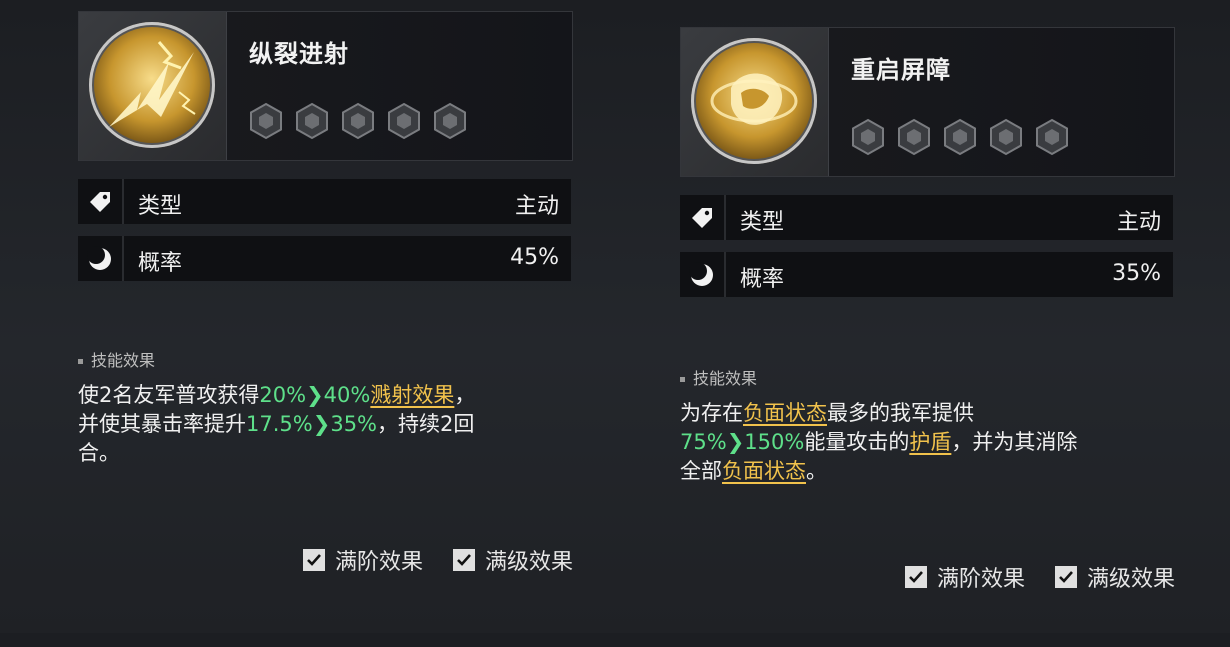  I want to click on skill-header: 纵裂进射, so click(325, 86).